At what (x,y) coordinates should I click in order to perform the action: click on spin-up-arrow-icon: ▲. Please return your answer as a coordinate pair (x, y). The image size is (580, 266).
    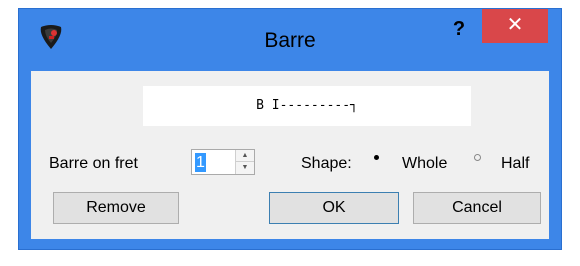
    Looking at the image, I should click on (245, 156).